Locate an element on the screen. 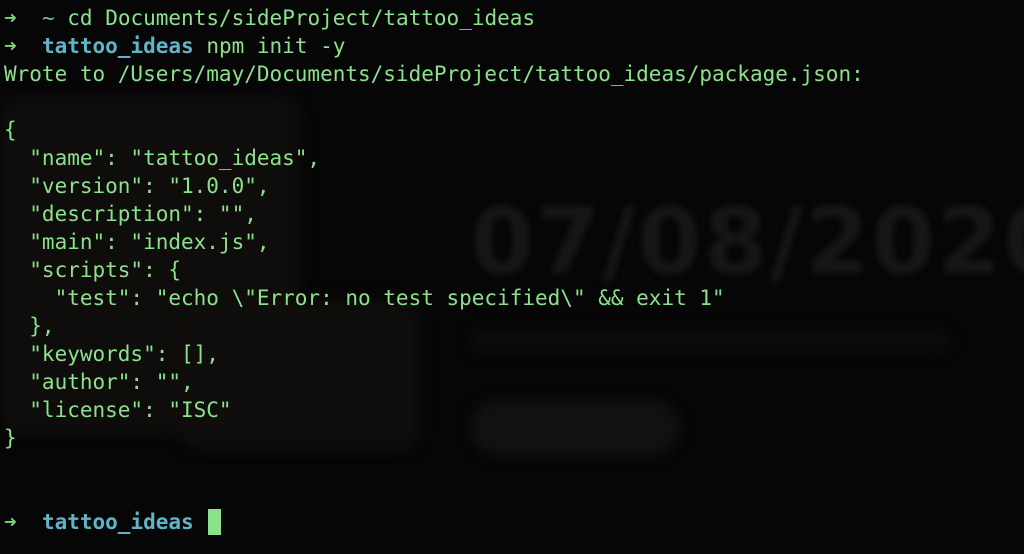  output-line: "author": "", is located at coordinates (99, 382).